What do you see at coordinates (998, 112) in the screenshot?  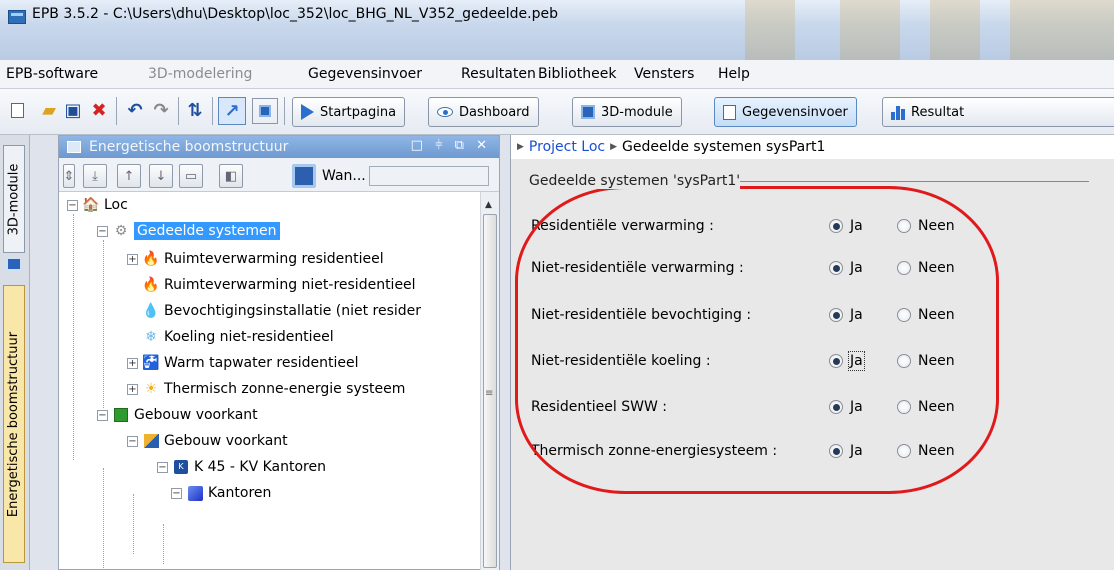 I see `resultaten-button: Resultat` at bounding box center [998, 112].